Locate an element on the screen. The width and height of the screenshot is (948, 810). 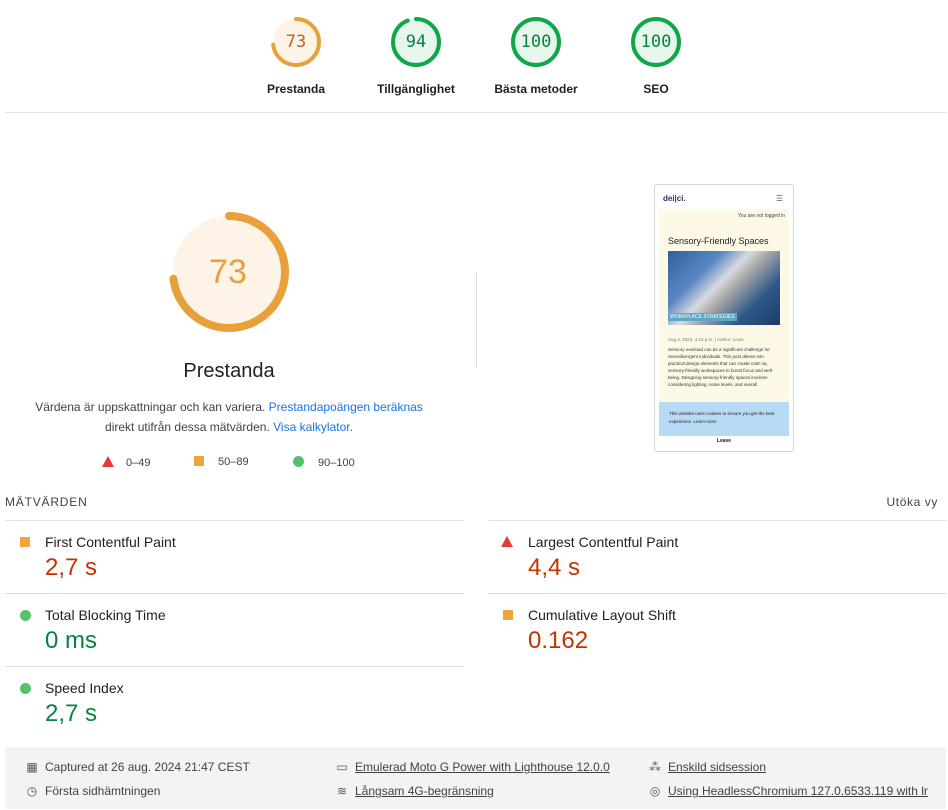
calculator-link: Visa kalkylator is located at coordinates (311, 427).